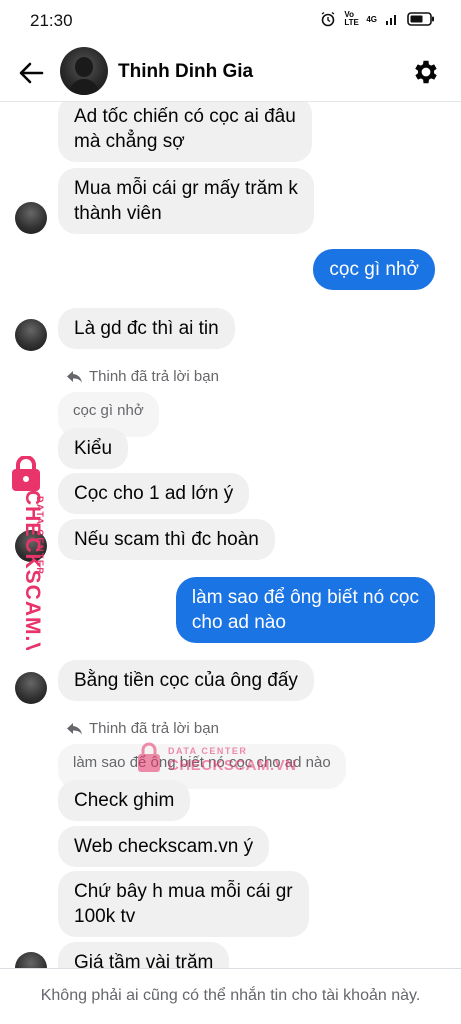 Image resolution: width=461 pixels, height=1024 pixels. Describe the element at coordinates (124, 800) in the screenshot. I see `incoming-message: Check ghim` at that location.